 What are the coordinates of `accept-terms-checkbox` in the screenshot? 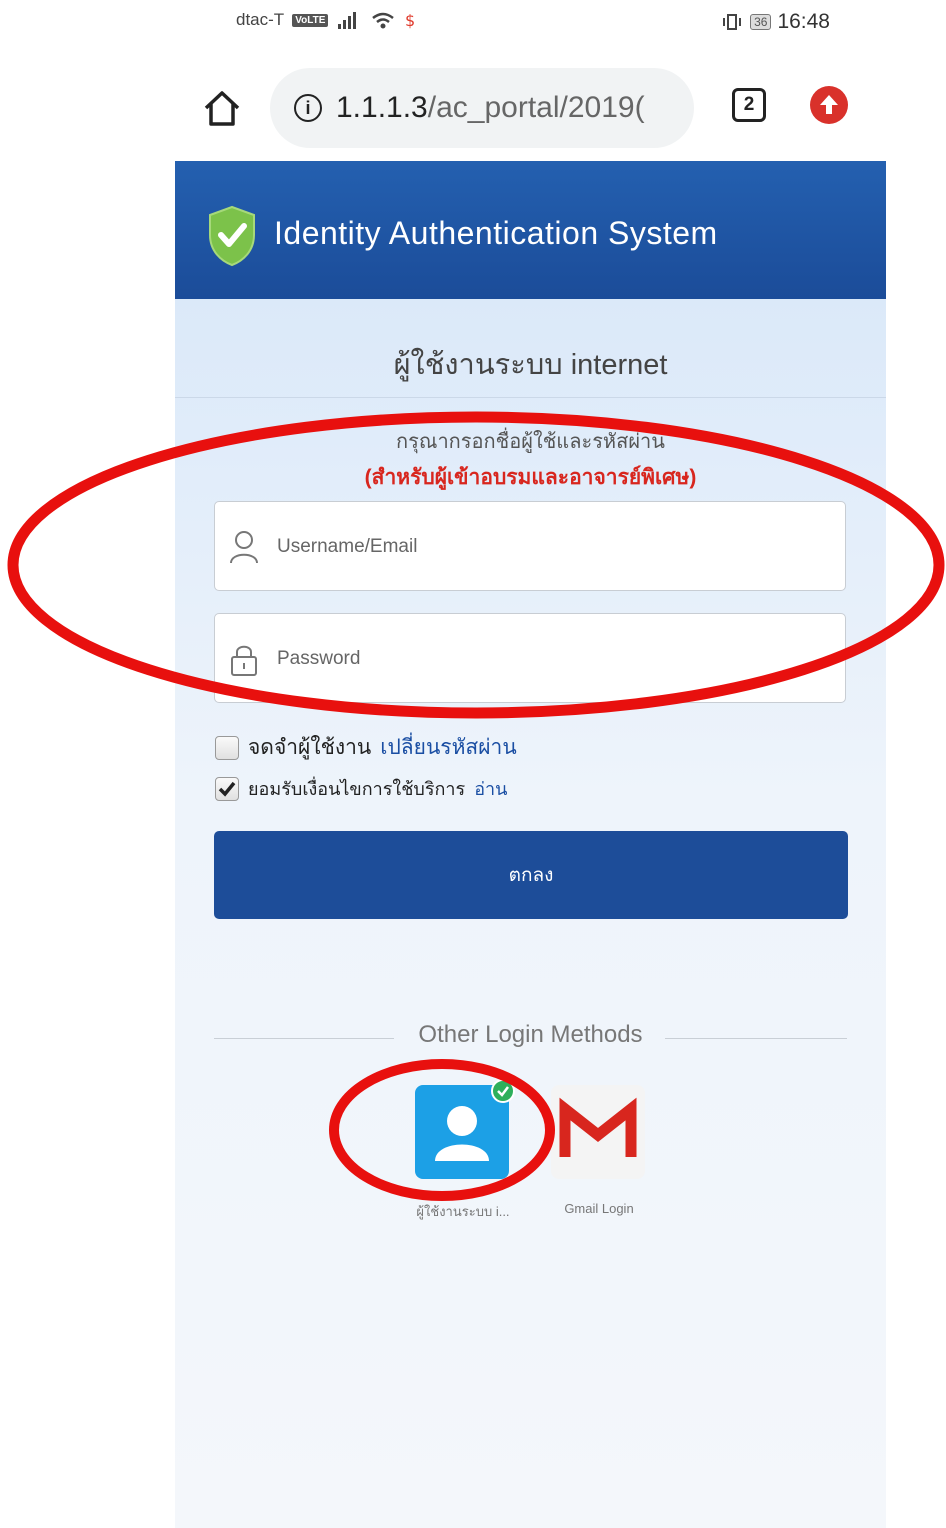 It's located at (227, 788).